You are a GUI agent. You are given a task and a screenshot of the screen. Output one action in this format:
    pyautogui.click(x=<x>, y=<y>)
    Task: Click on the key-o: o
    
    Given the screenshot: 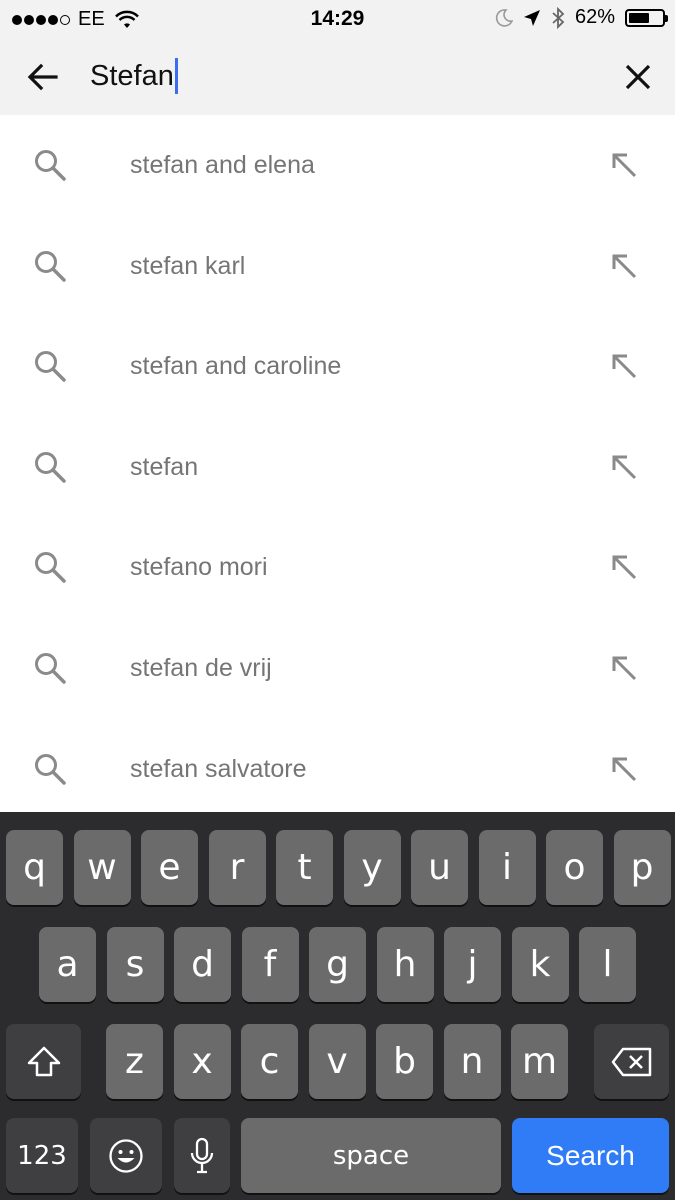 What is the action you would take?
    pyautogui.click(x=574, y=867)
    